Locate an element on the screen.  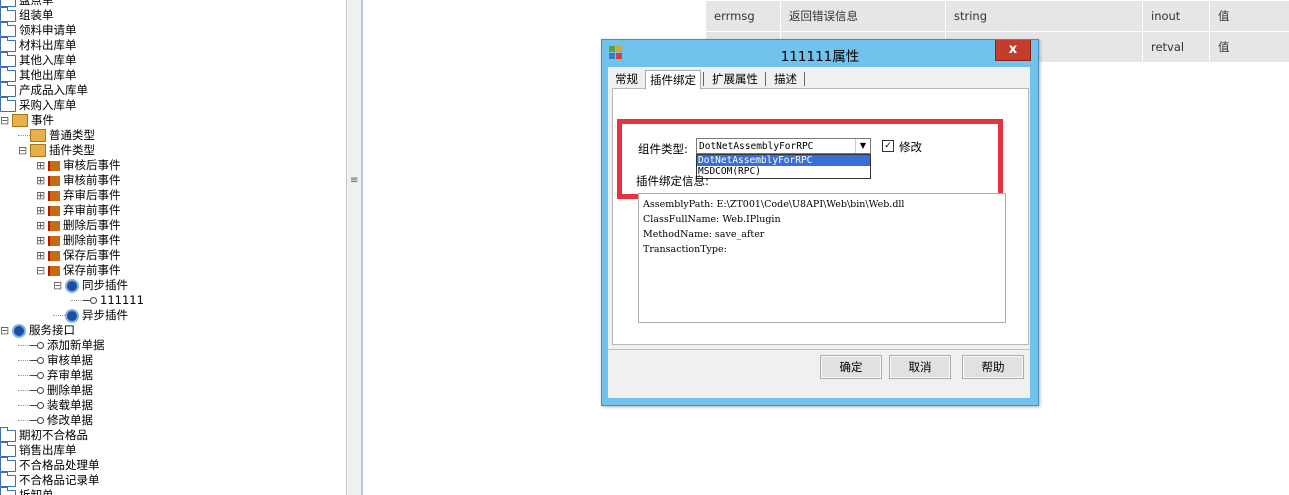
tree-item: 普通类型 is located at coordinates (56, 135).